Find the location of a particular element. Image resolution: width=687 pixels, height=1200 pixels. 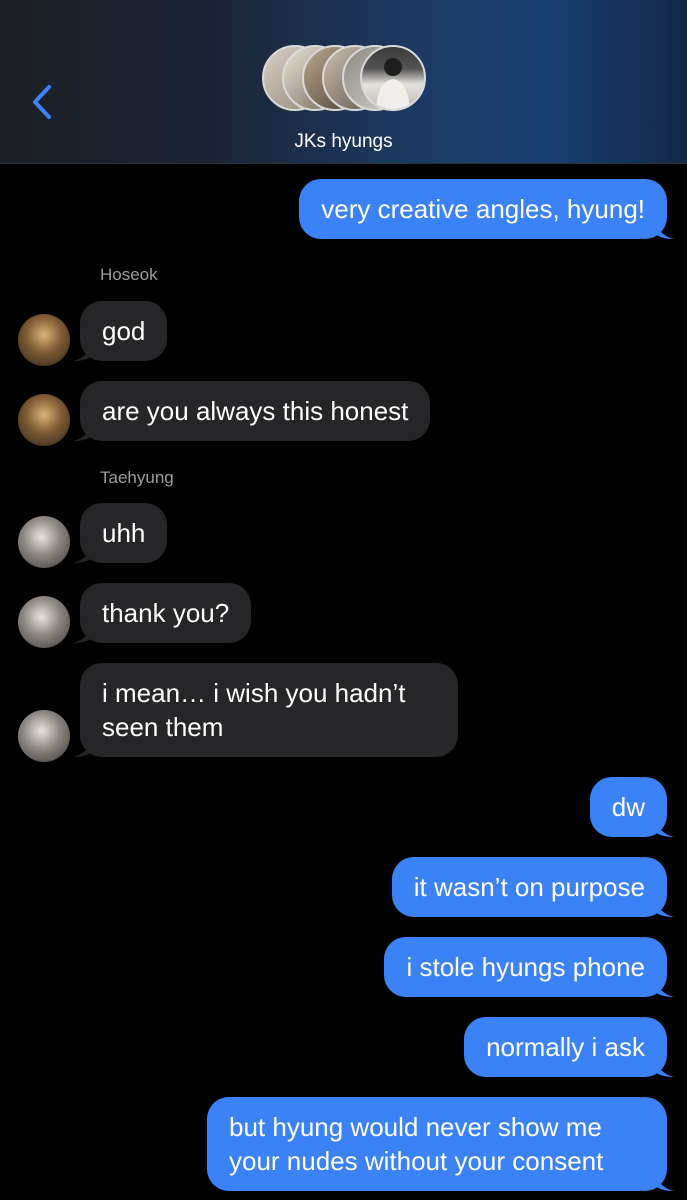

message-text: very creative angles, hyung! is located at coordinates (483, 209).